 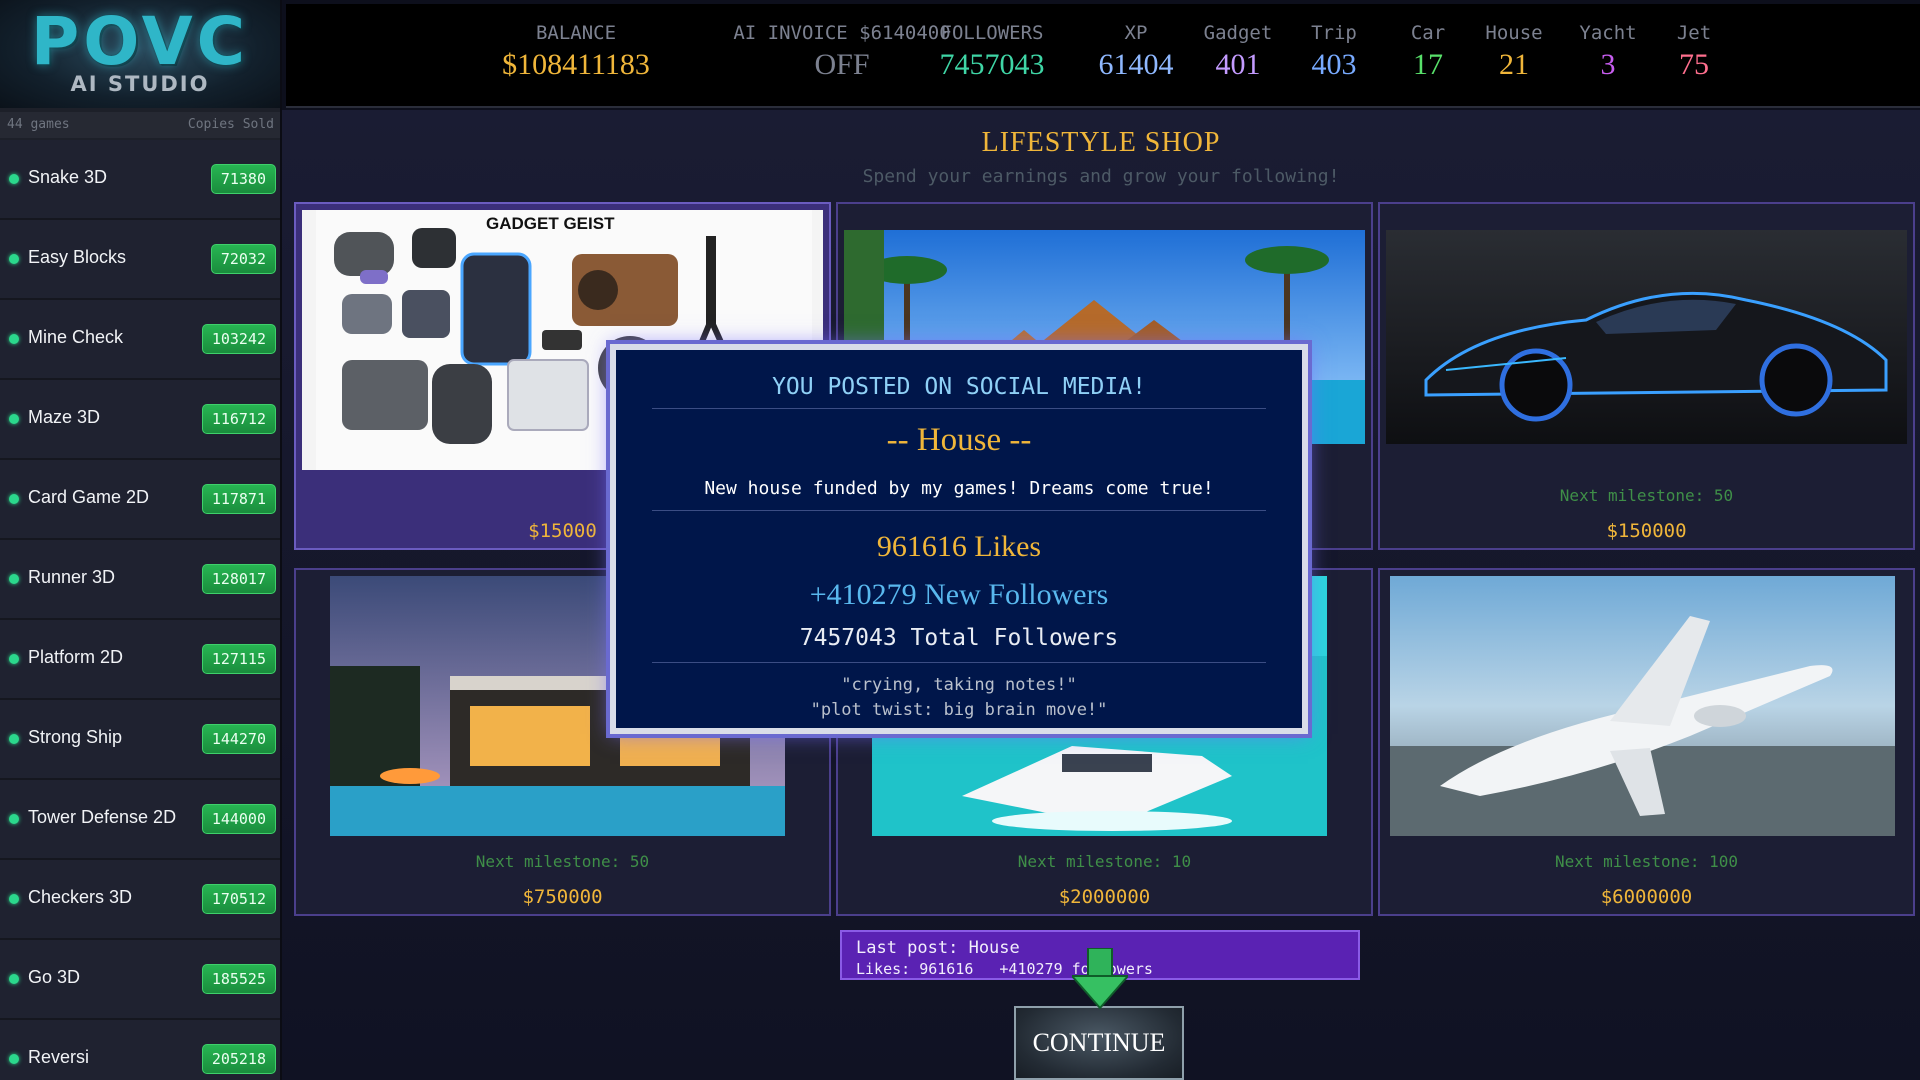 I want to click on copies-sold-header: Copies Sold, so click(x=230, y=124).